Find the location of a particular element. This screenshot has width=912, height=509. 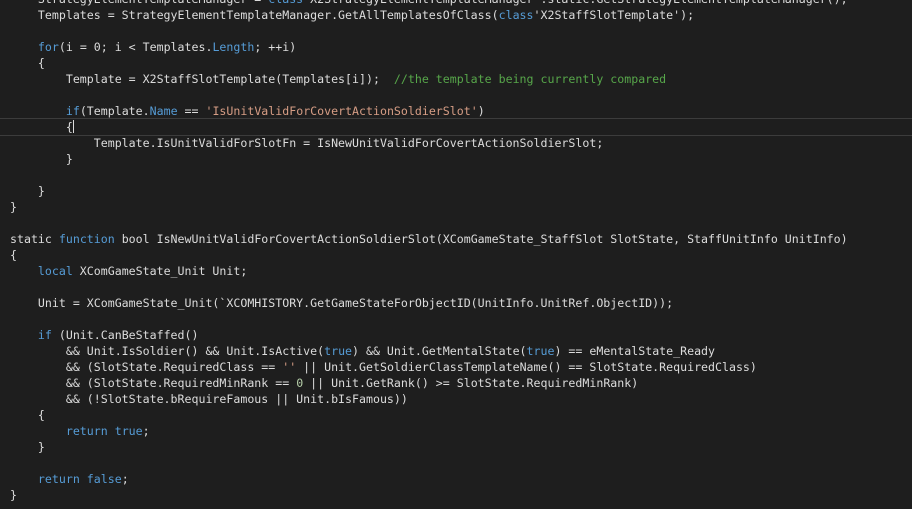

keyword-token: local is located at coordinates (55, 271).